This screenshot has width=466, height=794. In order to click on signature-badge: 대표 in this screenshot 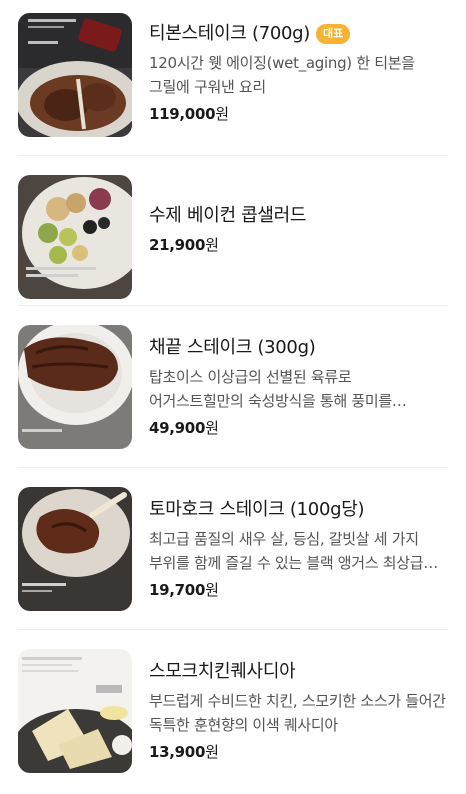, I will do `click(333, 34)`.